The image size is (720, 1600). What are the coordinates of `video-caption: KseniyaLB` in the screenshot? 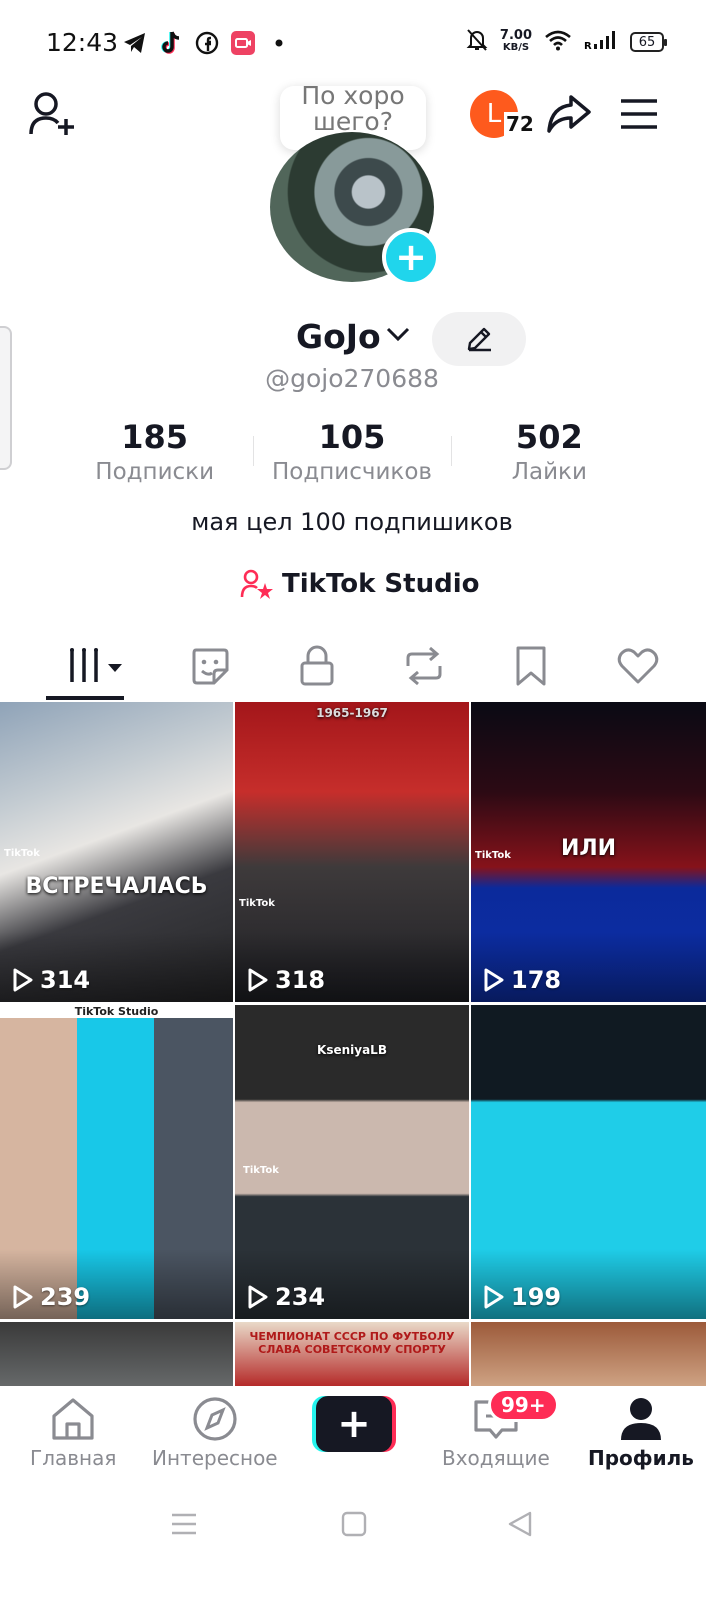 It's located at (352, 1050).